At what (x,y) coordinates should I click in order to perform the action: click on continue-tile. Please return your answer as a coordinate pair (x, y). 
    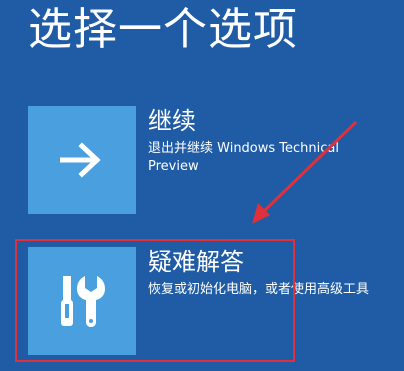
    Looking at the image, I should click on (82, 160).